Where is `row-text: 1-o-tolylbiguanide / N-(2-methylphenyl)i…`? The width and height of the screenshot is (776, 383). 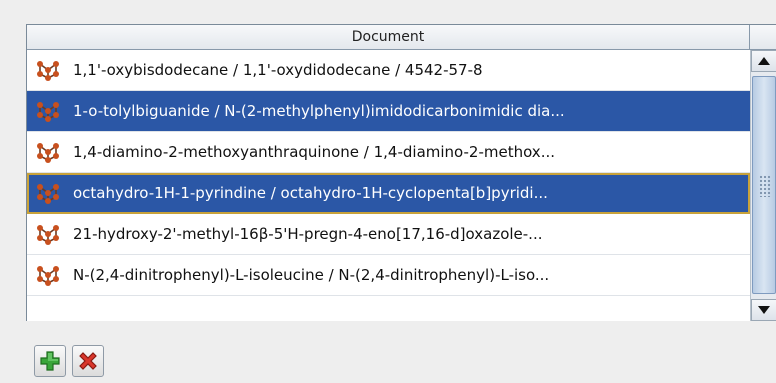
row-text: 1-o-tolylbiguanide / N-(2-methylphenyl)i… is located at coordinates (319, 111).